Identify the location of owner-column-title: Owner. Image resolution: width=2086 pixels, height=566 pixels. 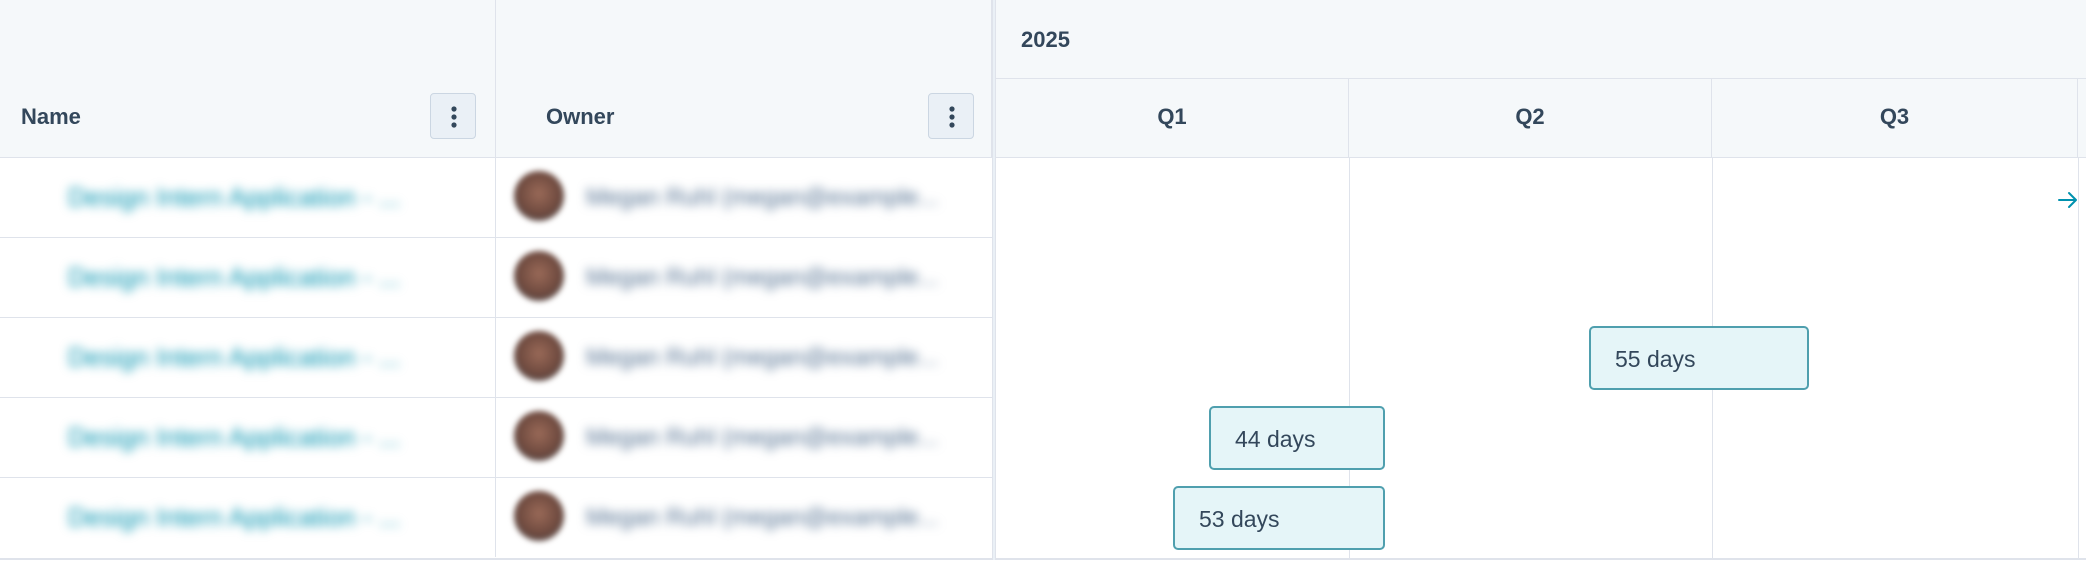
(580, 116).